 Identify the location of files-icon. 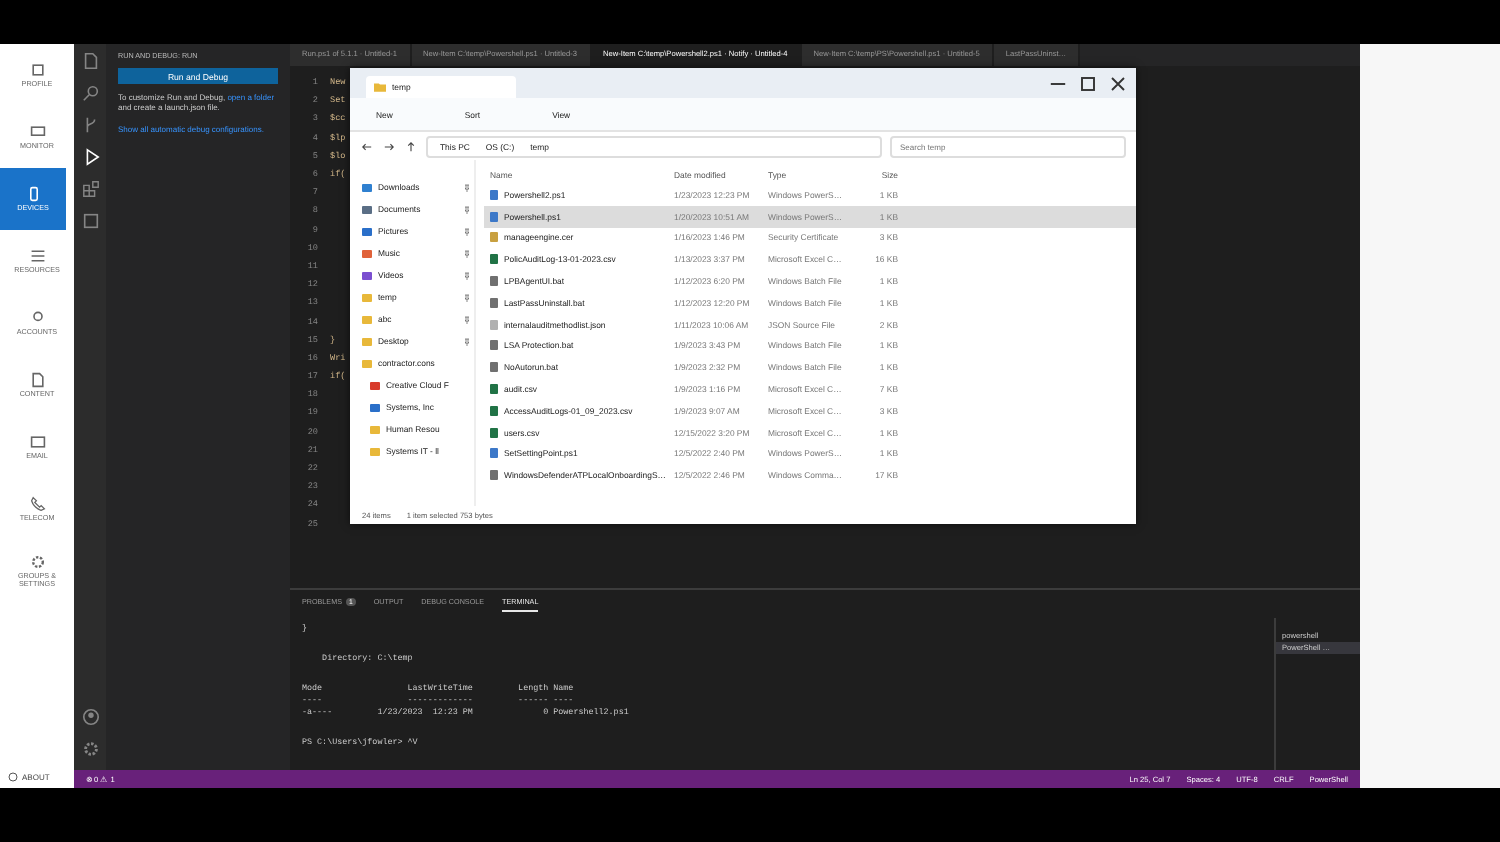
(90, 61).